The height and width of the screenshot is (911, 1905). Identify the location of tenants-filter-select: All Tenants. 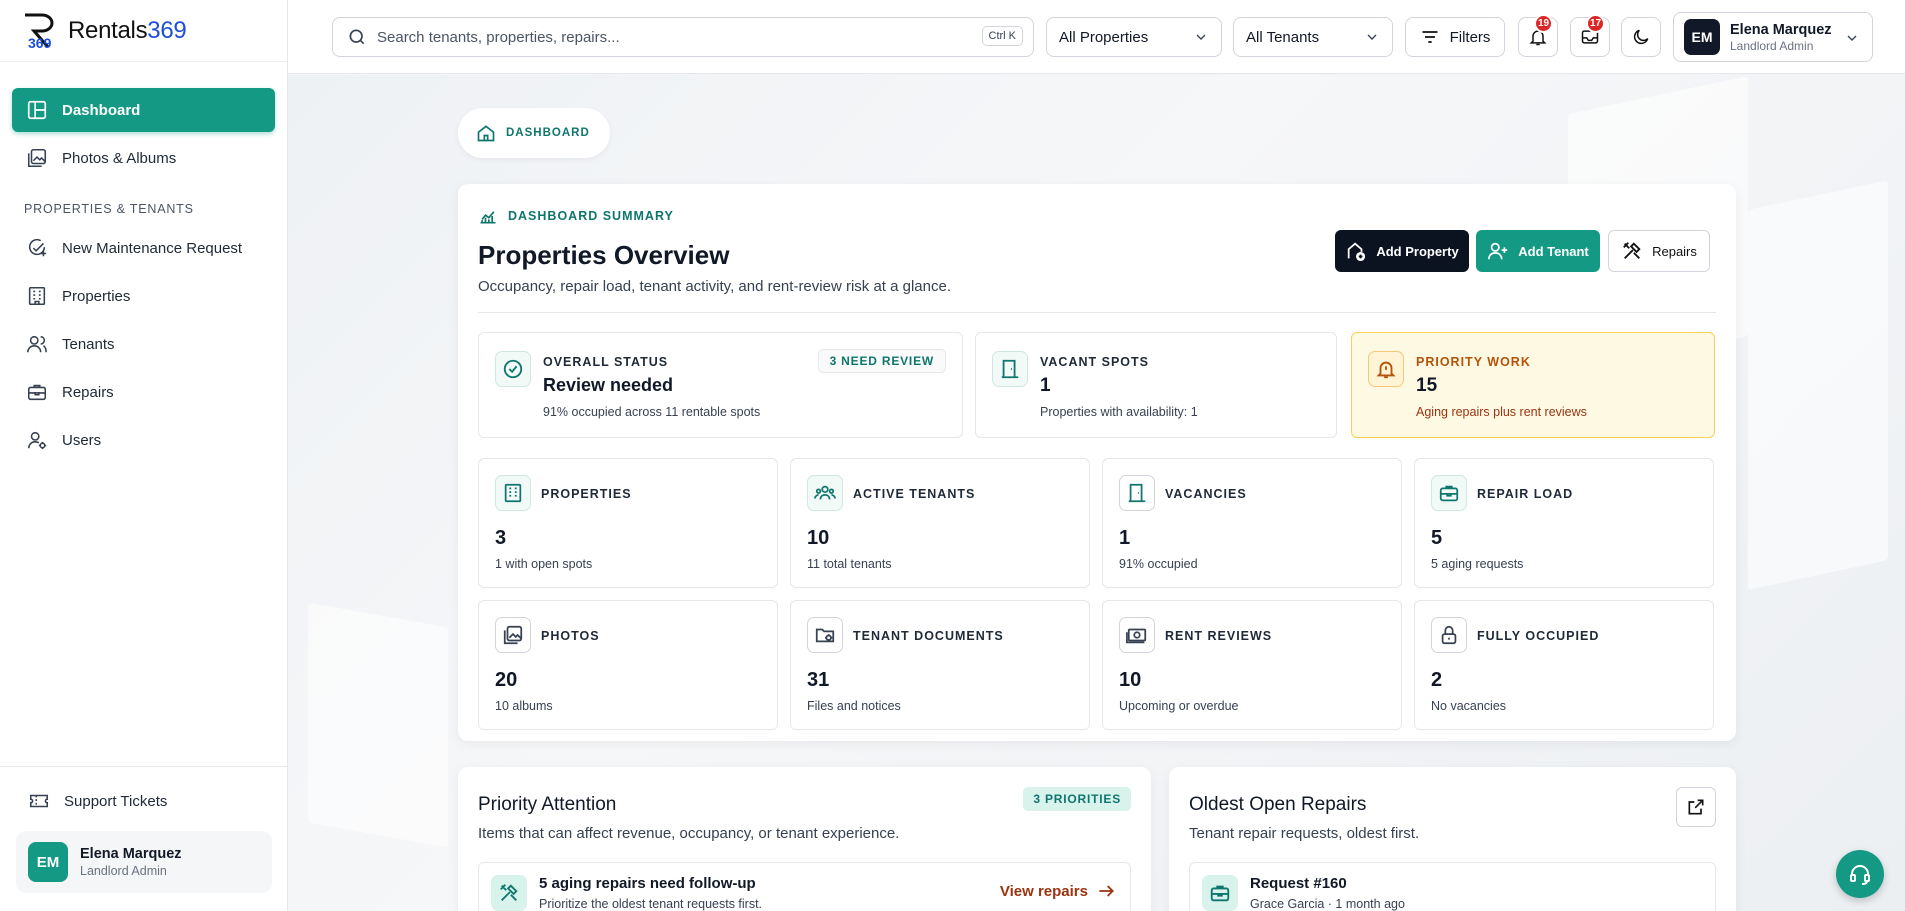
(1313, 37).